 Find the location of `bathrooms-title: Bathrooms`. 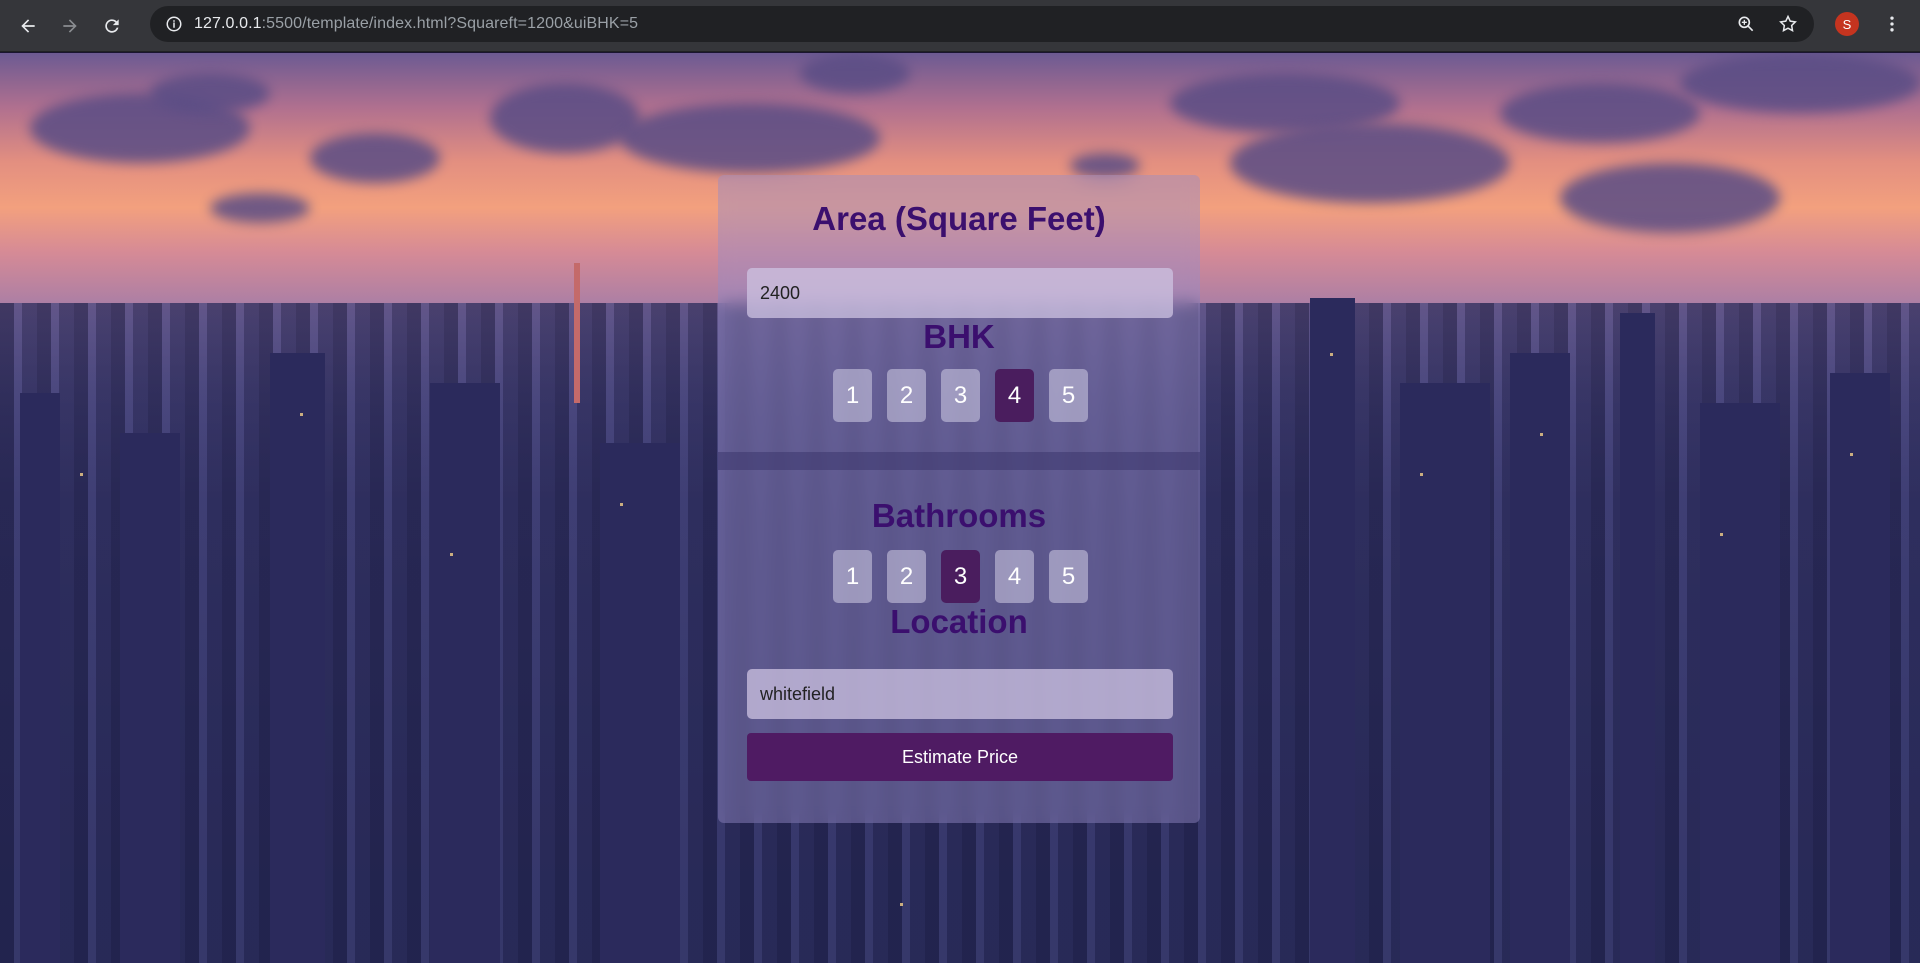

bathrooms-title: Bathrooms is located at coordinates (959, 515).